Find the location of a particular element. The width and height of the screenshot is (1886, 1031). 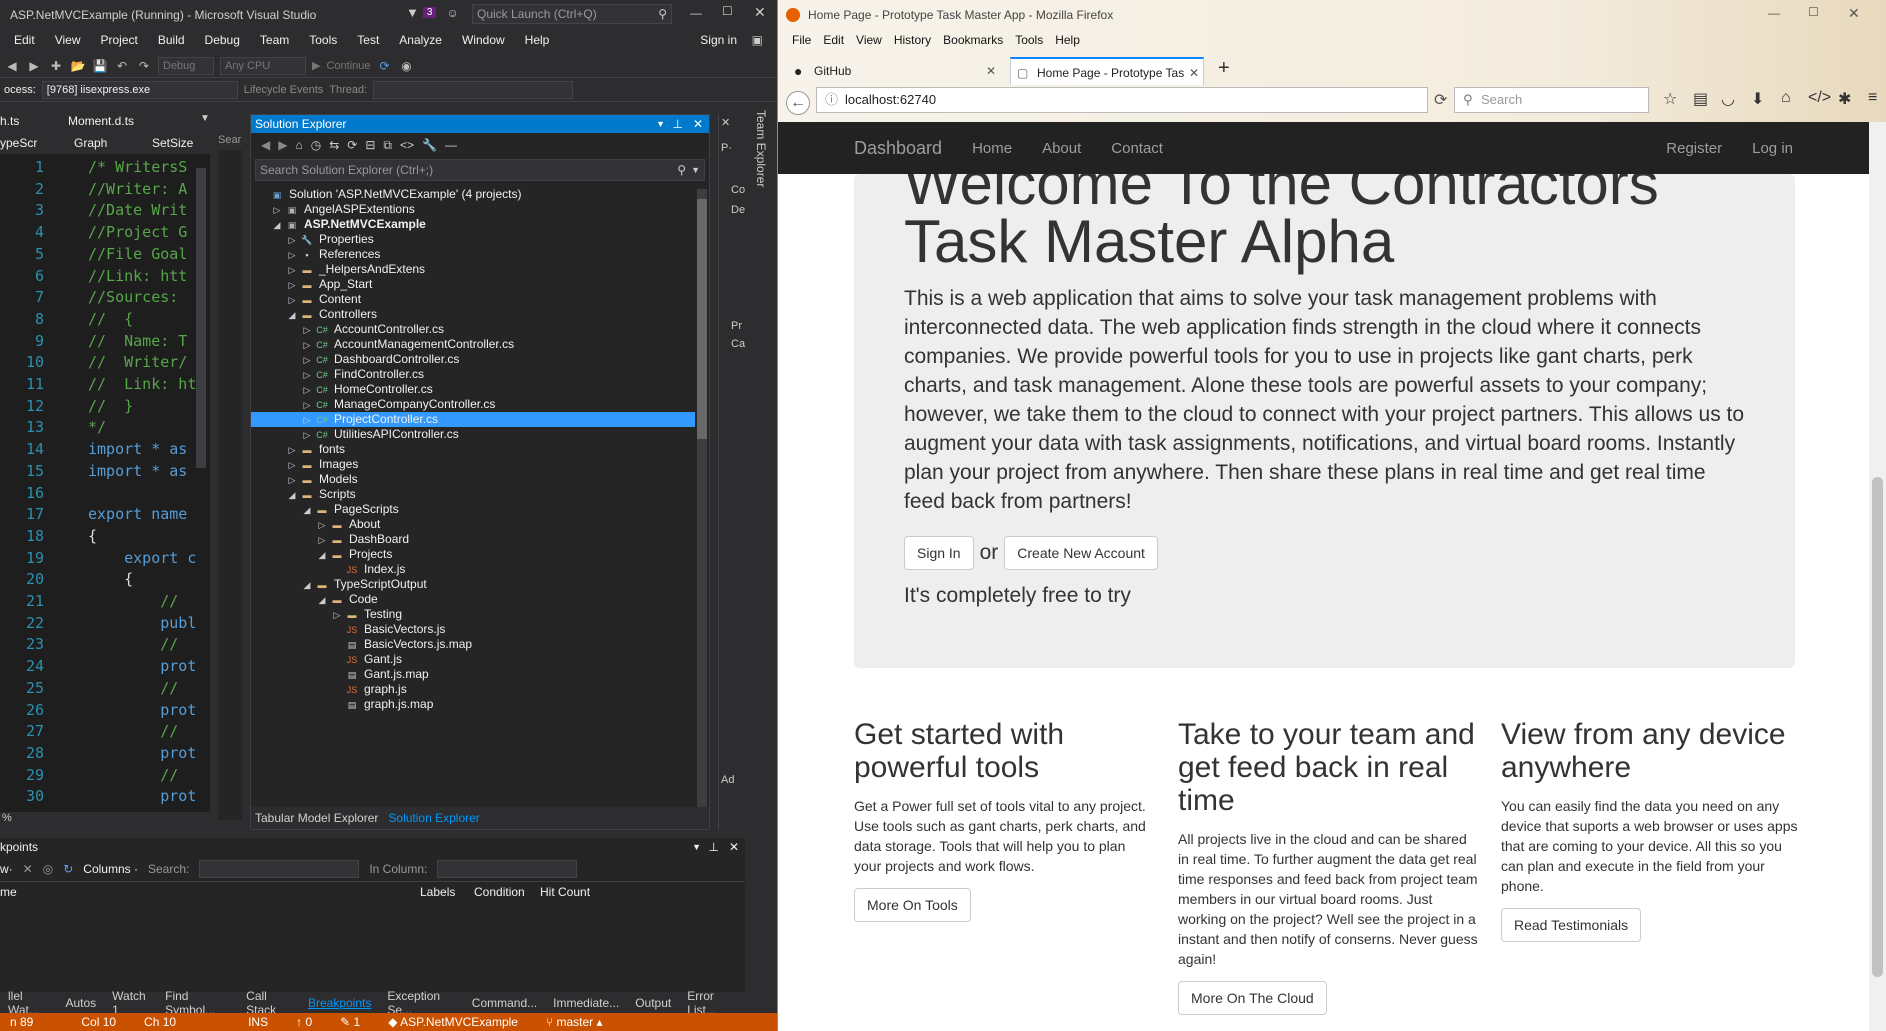

doc-tab: Moment.d.ts is located at coordinates (101, 121).